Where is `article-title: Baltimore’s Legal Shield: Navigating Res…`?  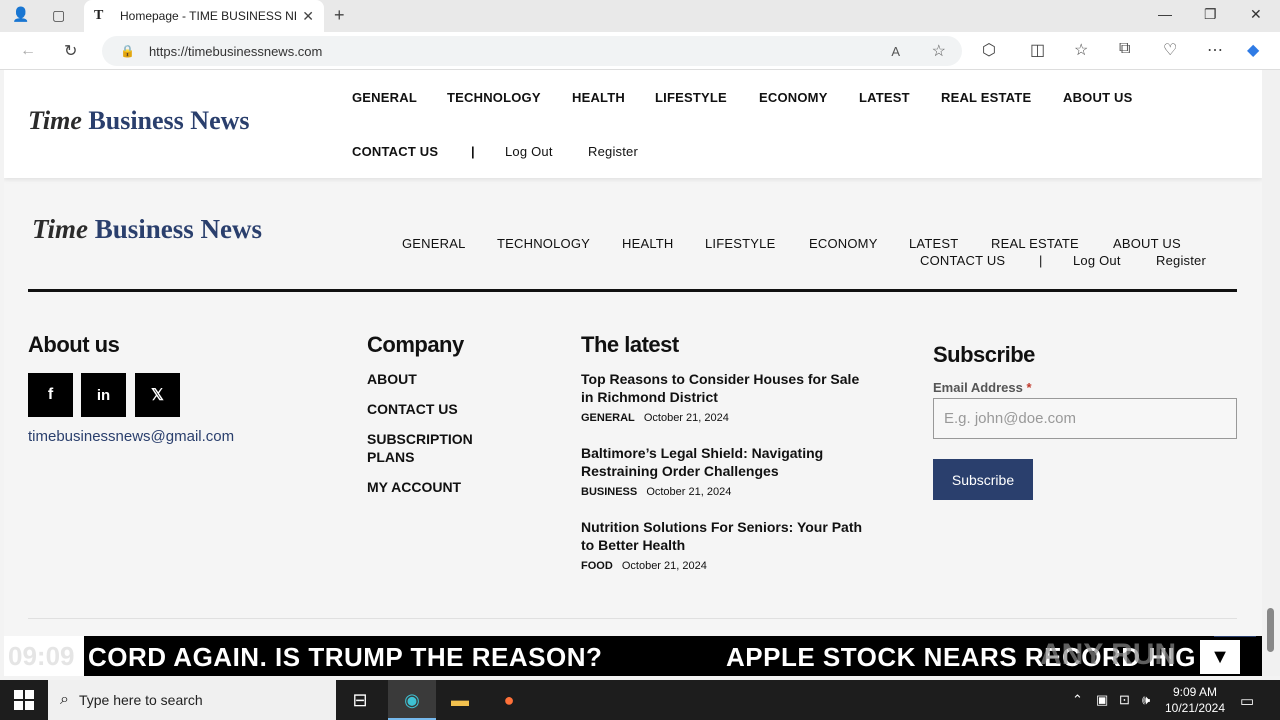 article-title: Baltimore’s Legal Shield: Navigating Res… is located at coordinates (726, 462).